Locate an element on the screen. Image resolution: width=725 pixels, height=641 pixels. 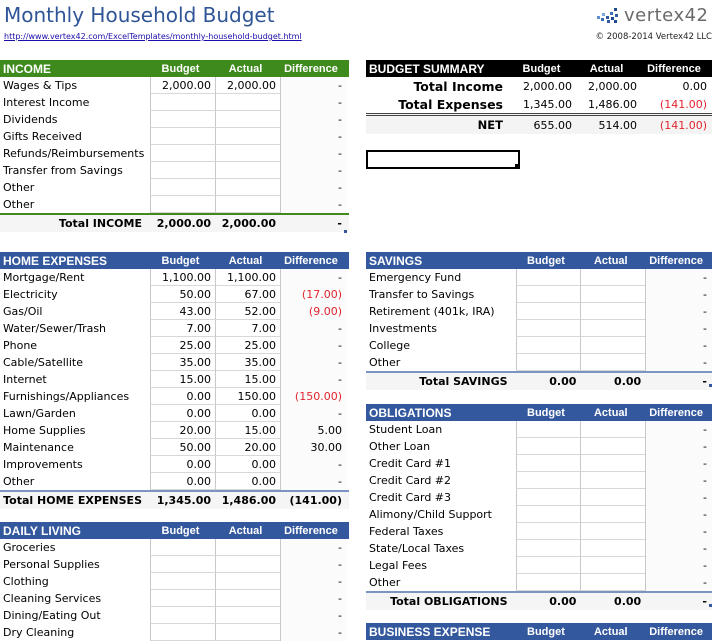
actual-input-cell: 52.00 is located at coordinates (247, 311).